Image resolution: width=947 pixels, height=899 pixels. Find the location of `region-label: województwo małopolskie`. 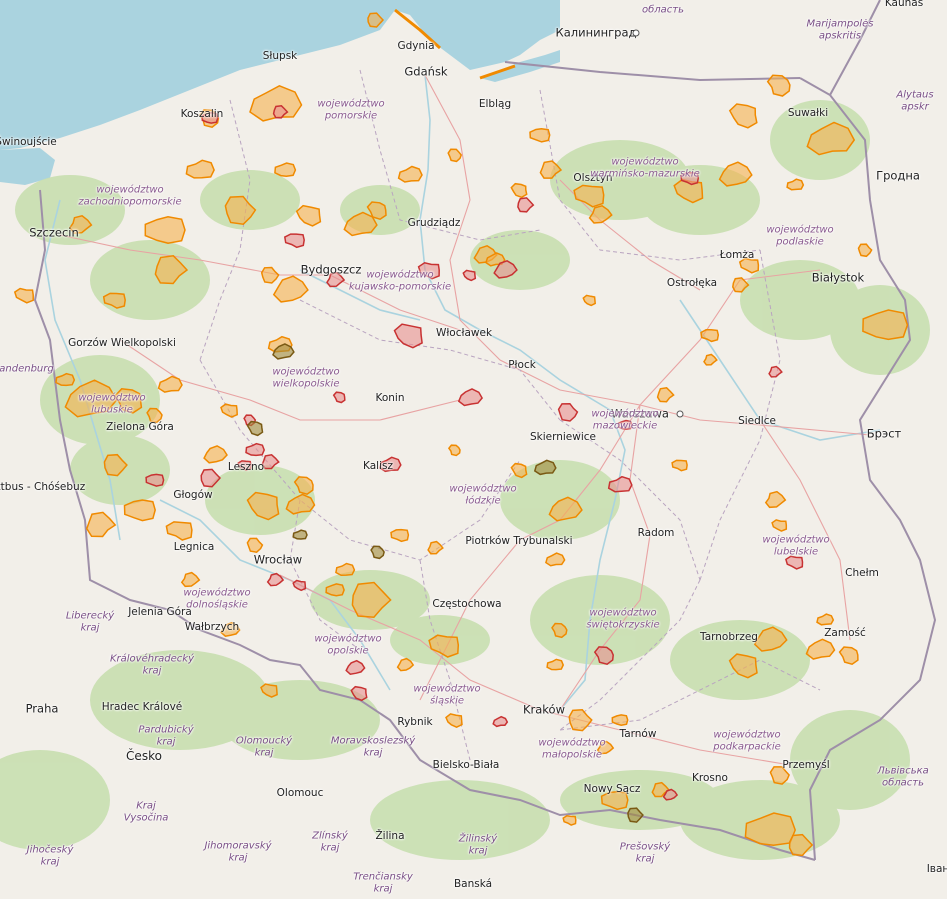

region-label: województwo małopolskie is located at coordinates (572, 749).